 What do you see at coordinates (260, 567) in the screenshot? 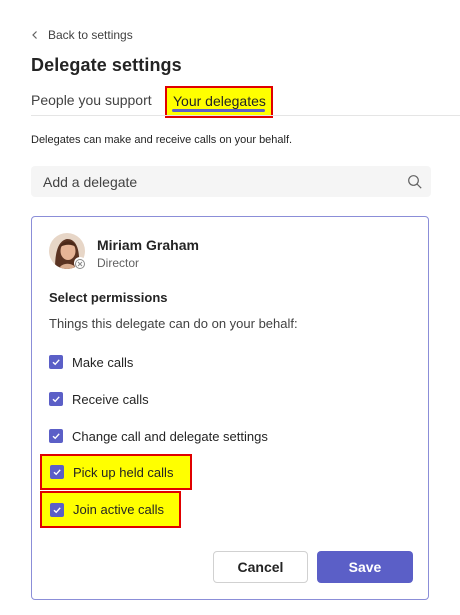
I see `cancel-button: Cancel` at bounding box center [260, 567].